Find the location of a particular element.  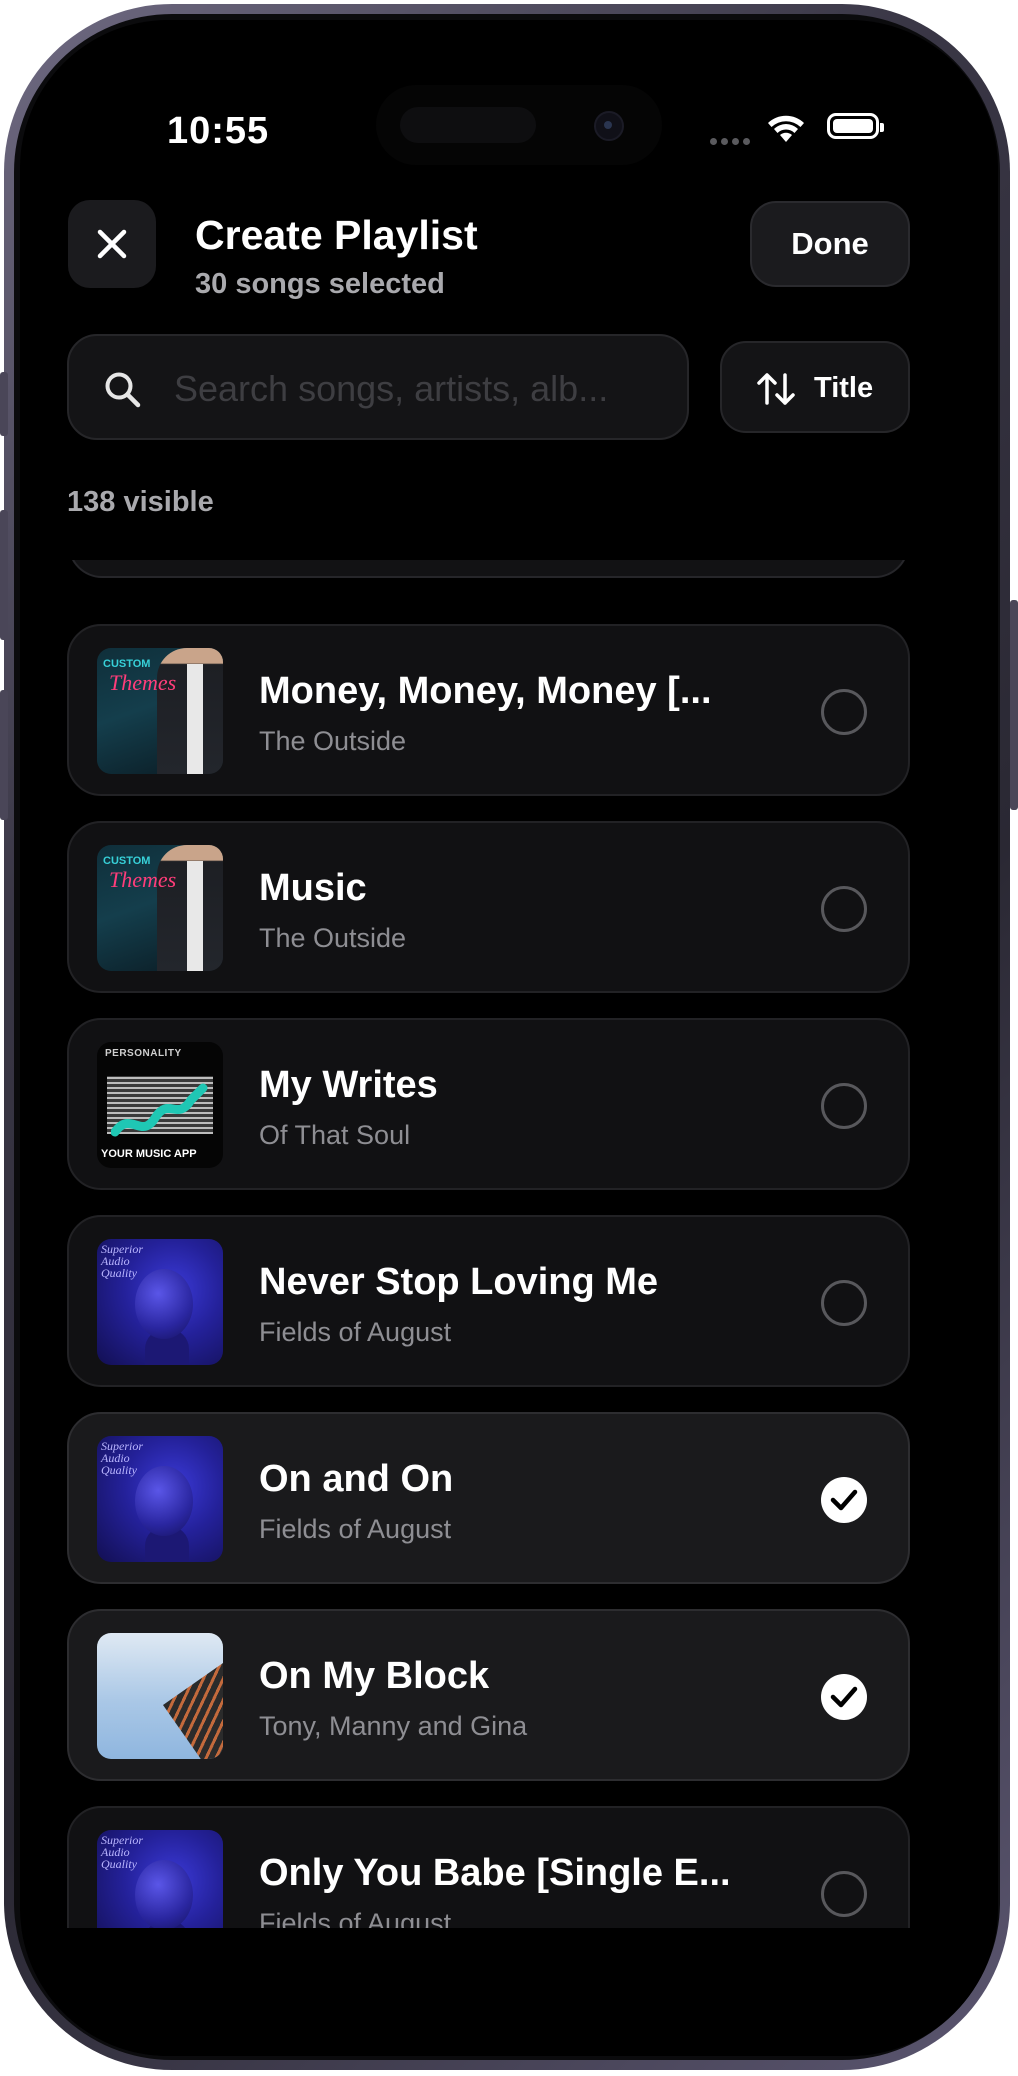

wifi-icon is located at coordinates (786, 128).